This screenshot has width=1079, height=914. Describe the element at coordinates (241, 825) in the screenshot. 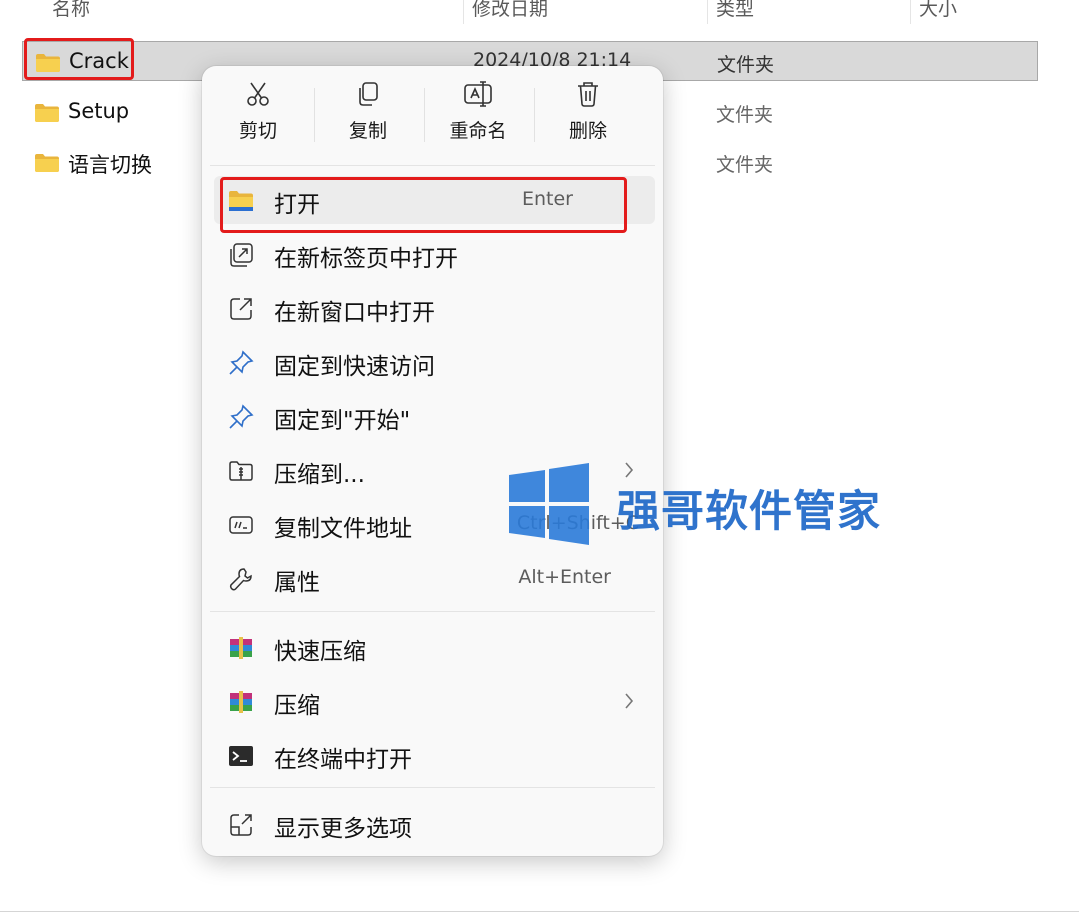

I see `more-options-icon` at that location.